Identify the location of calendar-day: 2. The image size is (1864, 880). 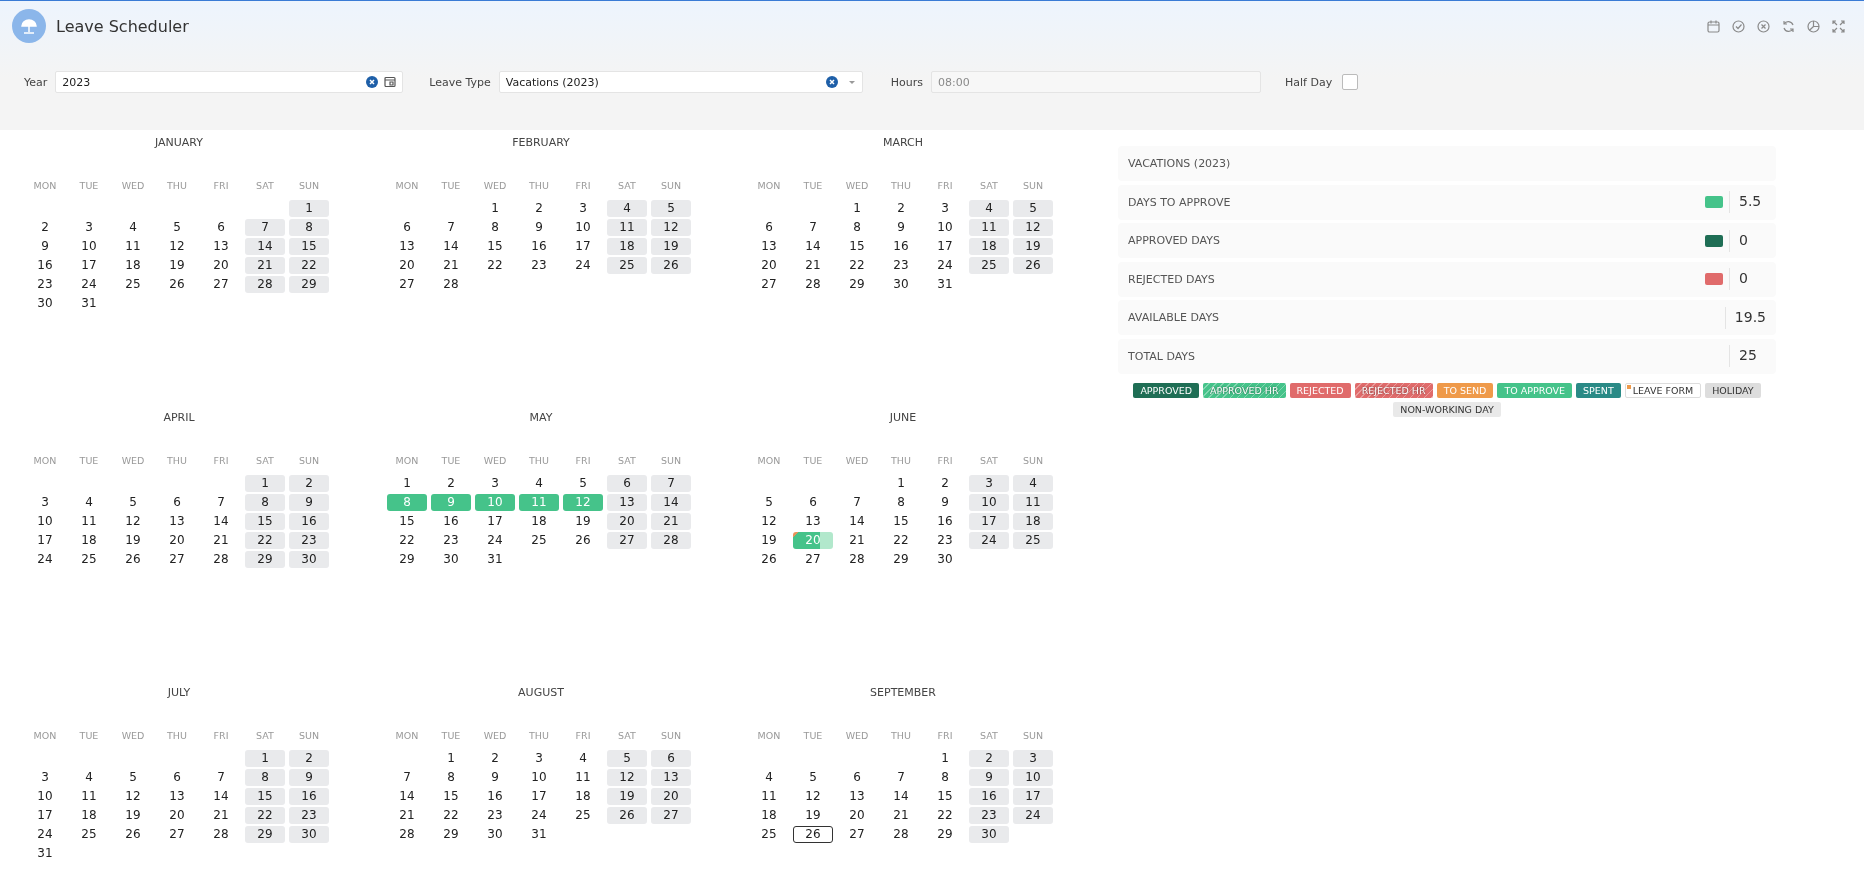
(495, 758).